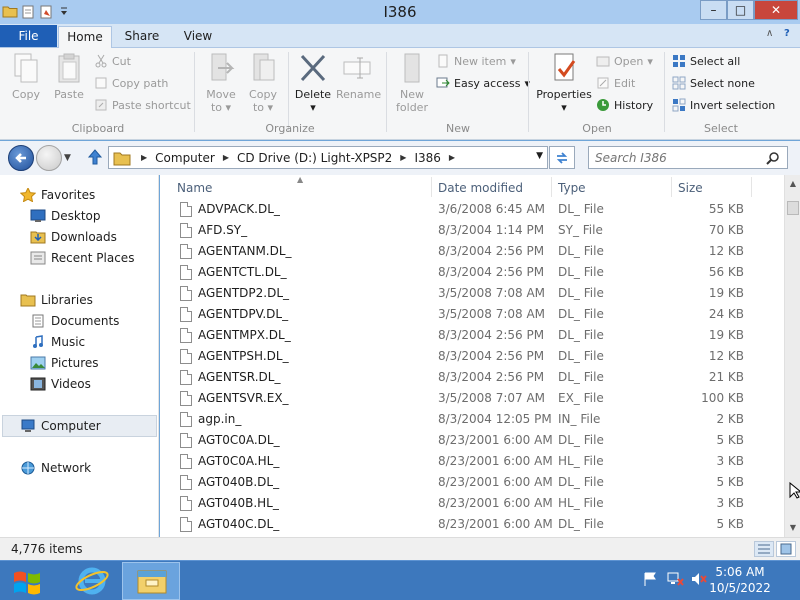 This screenshot has height=600, width=800. Describe the element at coordinates (64, 363) in the screenshot. I see `nav-item-pictures: Pictures` at that location.